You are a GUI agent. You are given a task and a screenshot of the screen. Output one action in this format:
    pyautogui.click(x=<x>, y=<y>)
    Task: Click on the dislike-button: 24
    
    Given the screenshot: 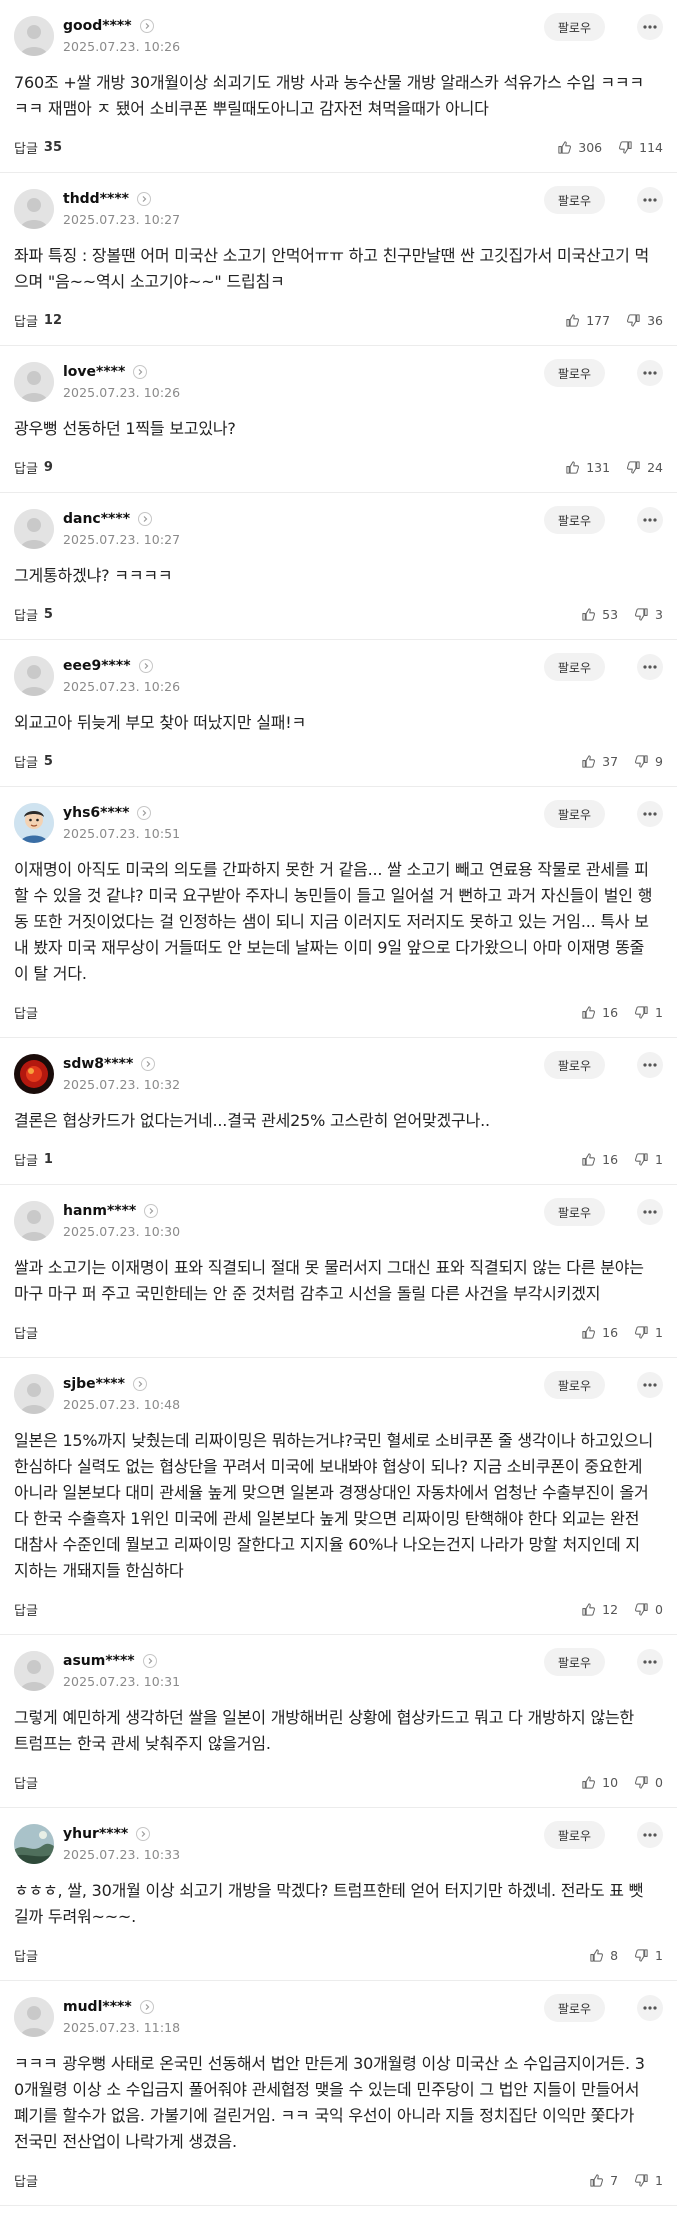 What is the action you would take?
    pyautogui.click(x=644, y=467)
    